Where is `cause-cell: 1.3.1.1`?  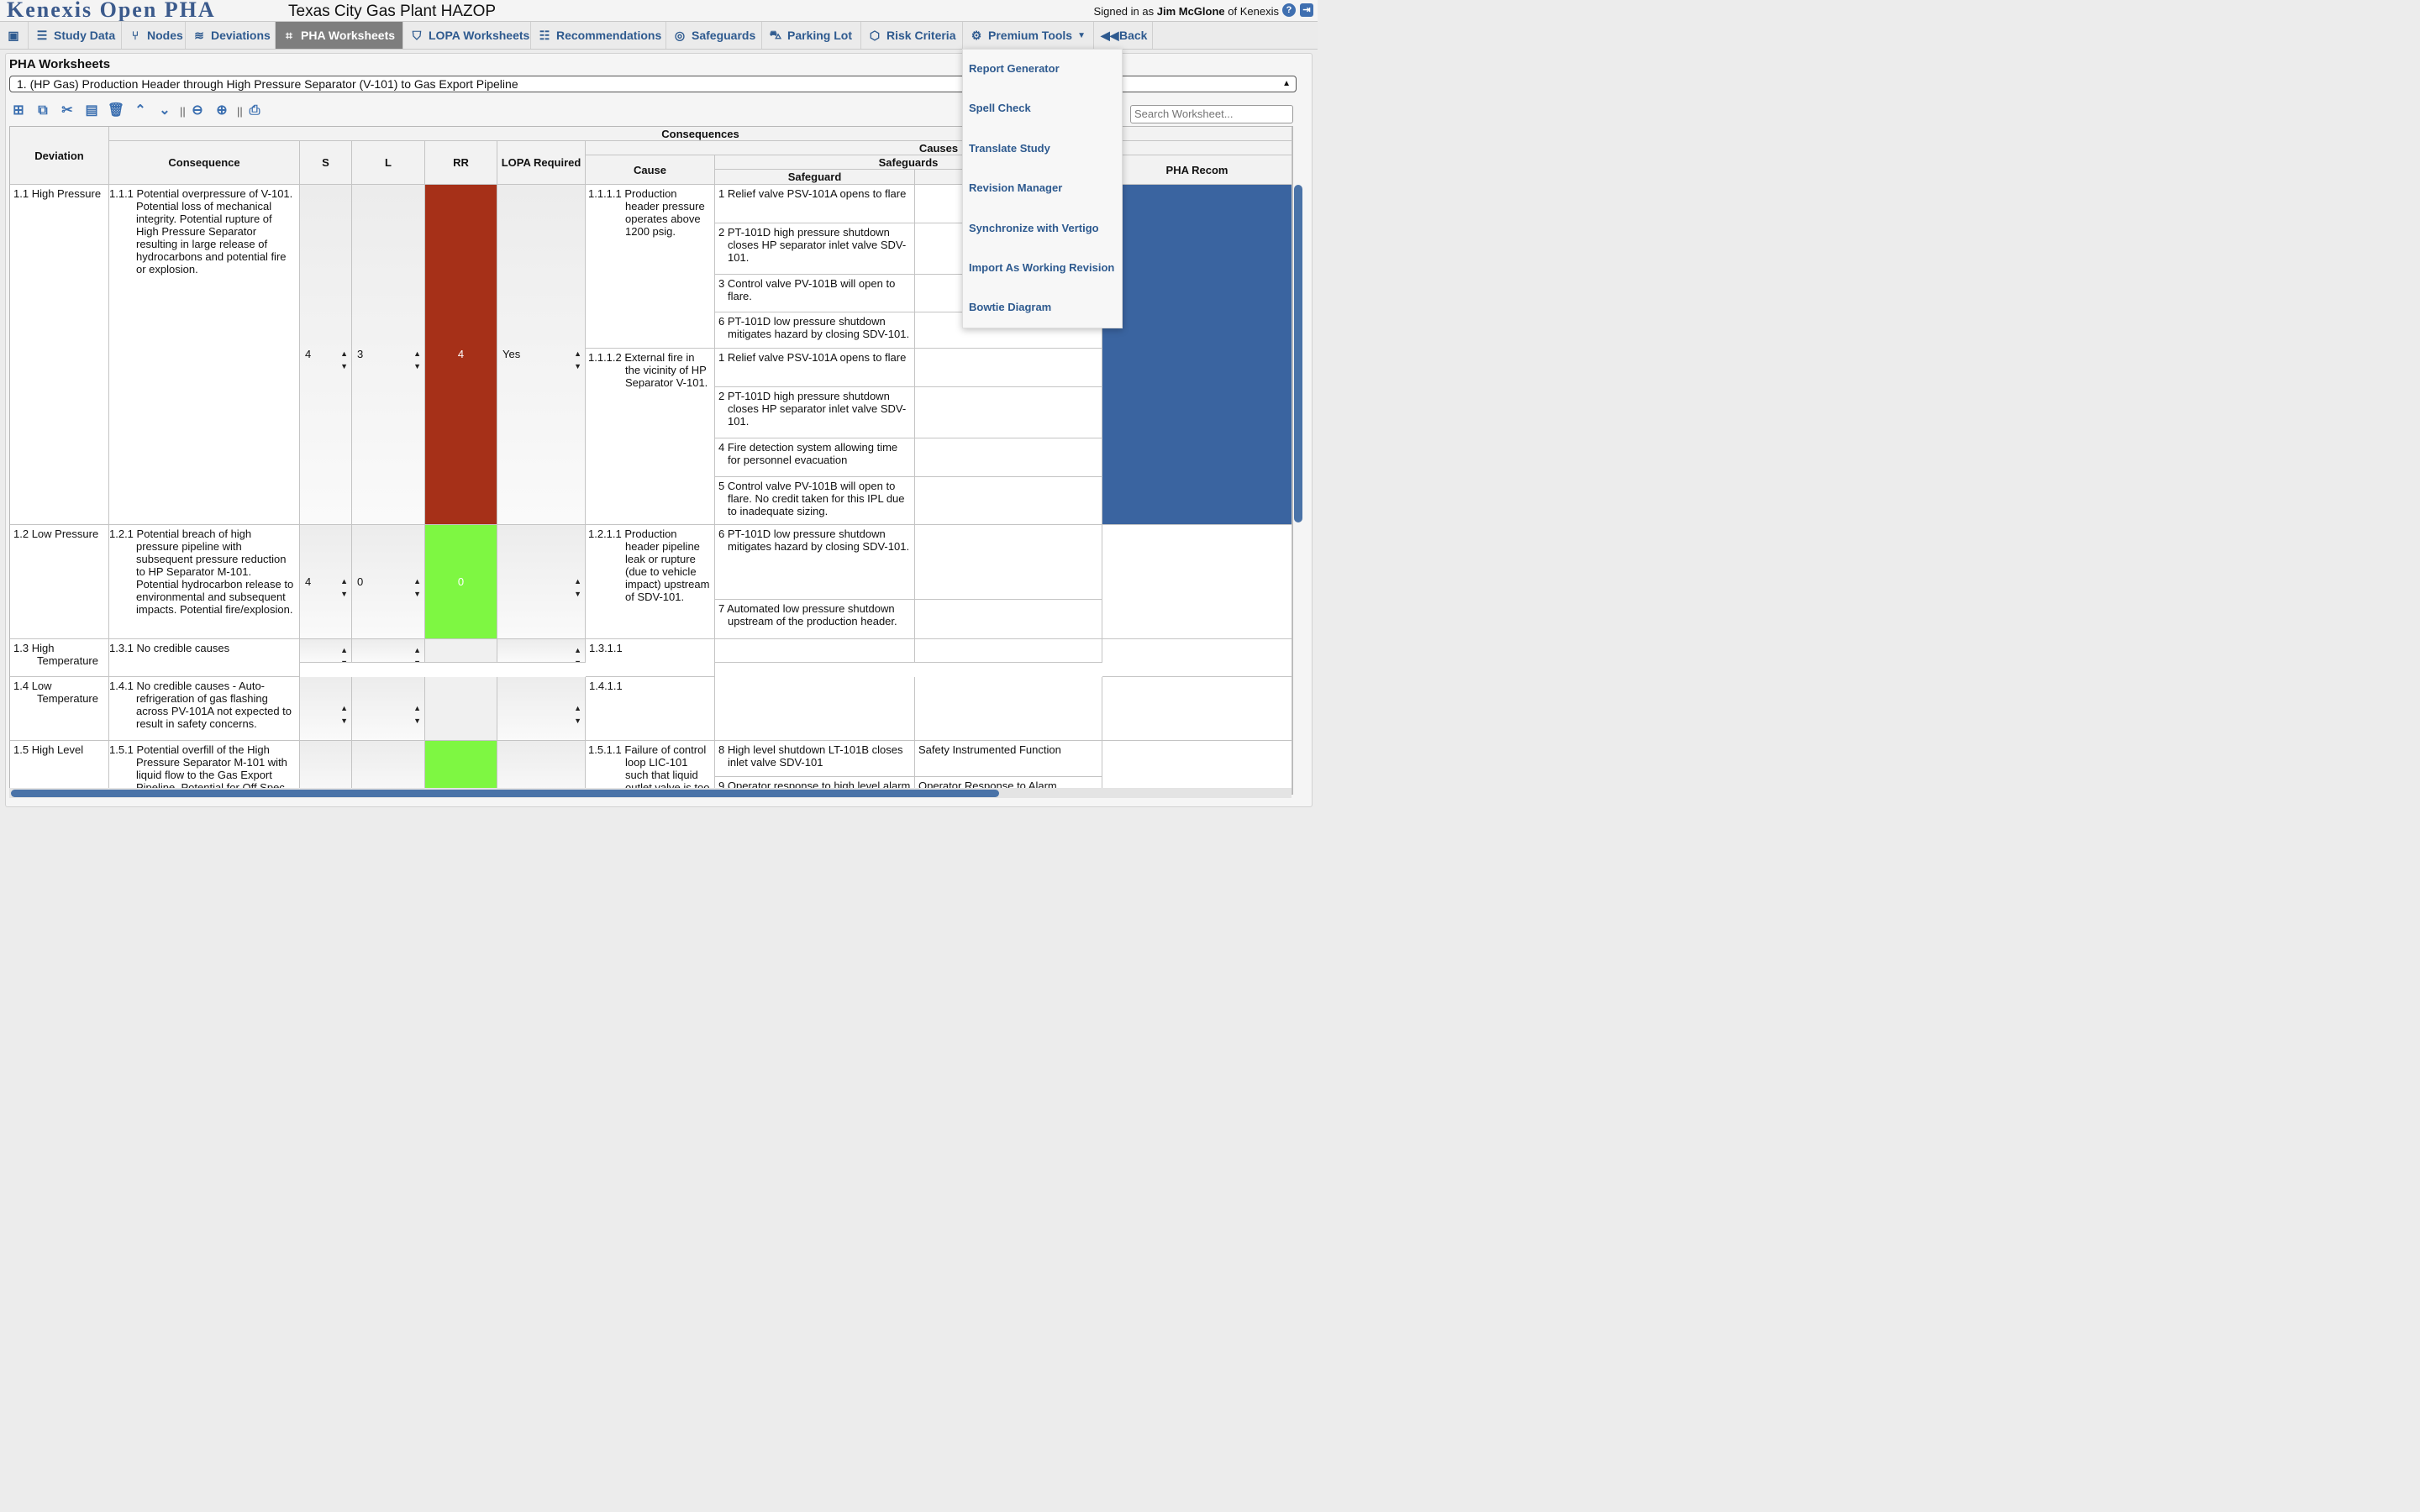
cause-cell: 1.3.1.1 is located at coordinates (650, 658).